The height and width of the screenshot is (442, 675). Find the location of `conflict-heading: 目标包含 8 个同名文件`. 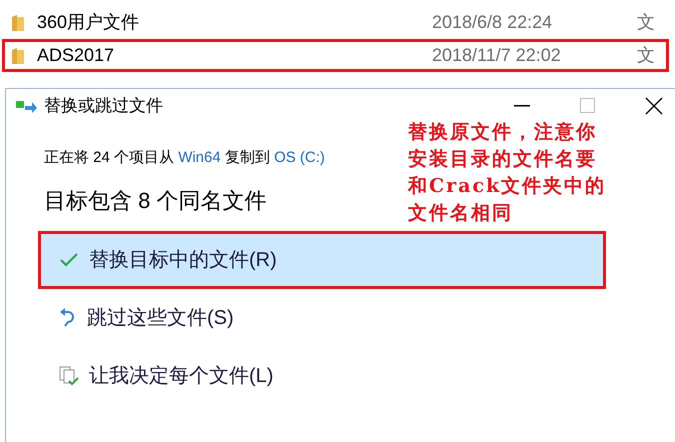

conflict-heading: 目标包含 8 个同名文件 is located at coordinates (155, 200).